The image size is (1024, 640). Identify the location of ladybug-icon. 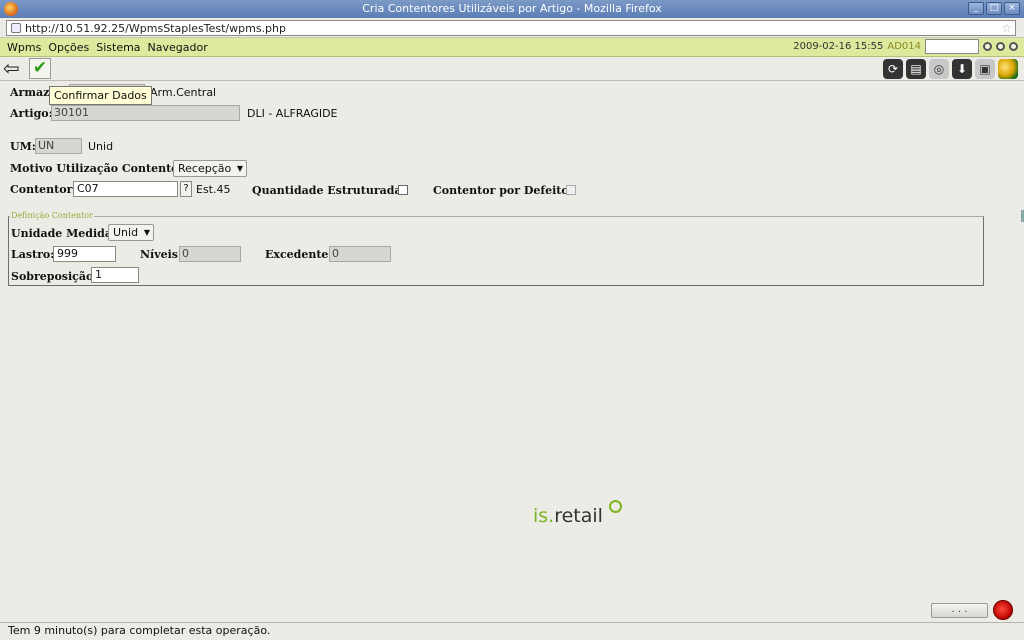
(1003, 610).